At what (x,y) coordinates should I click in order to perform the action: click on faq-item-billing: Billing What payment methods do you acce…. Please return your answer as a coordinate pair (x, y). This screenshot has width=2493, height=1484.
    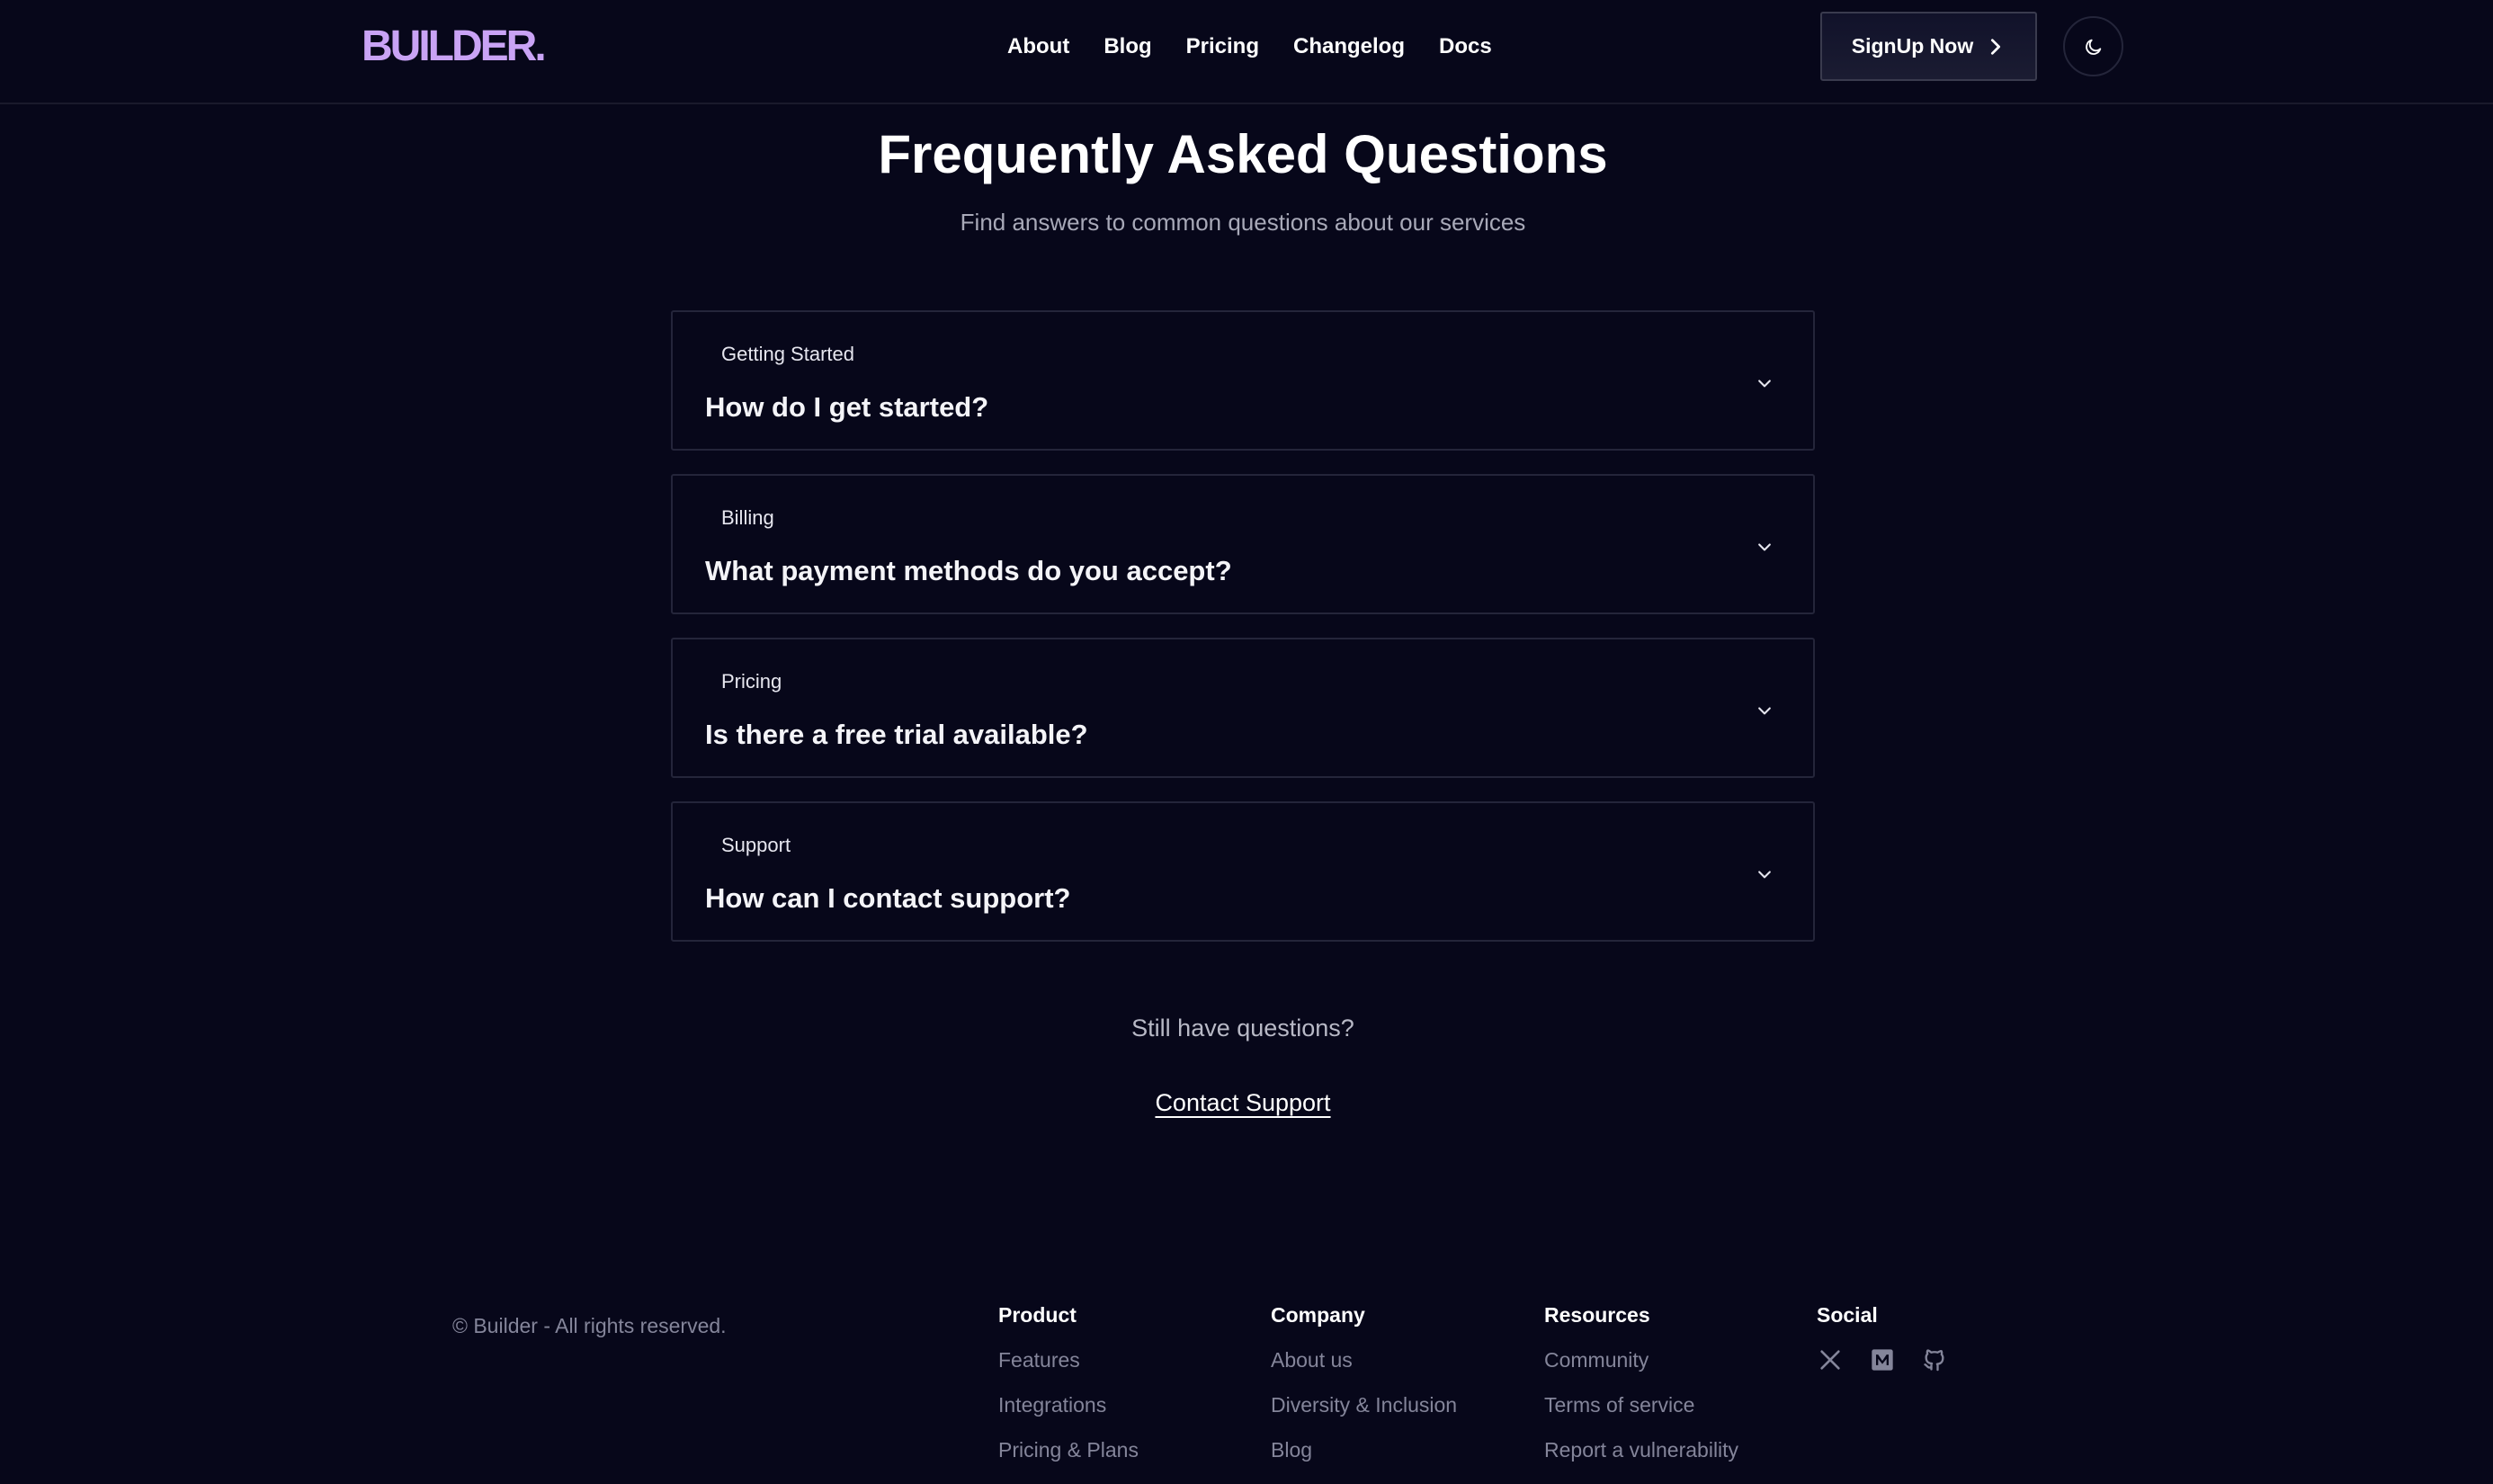
    Looking at the image, I should click on (1243, 544).